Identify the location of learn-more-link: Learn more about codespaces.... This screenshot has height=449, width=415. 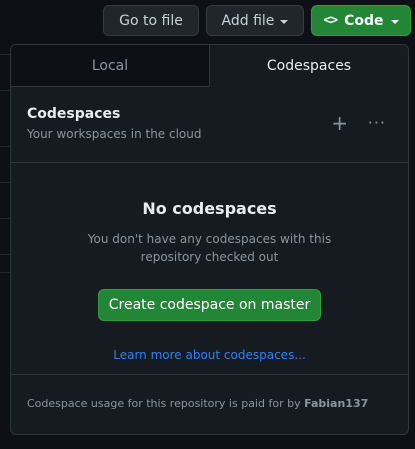
(209, 355).